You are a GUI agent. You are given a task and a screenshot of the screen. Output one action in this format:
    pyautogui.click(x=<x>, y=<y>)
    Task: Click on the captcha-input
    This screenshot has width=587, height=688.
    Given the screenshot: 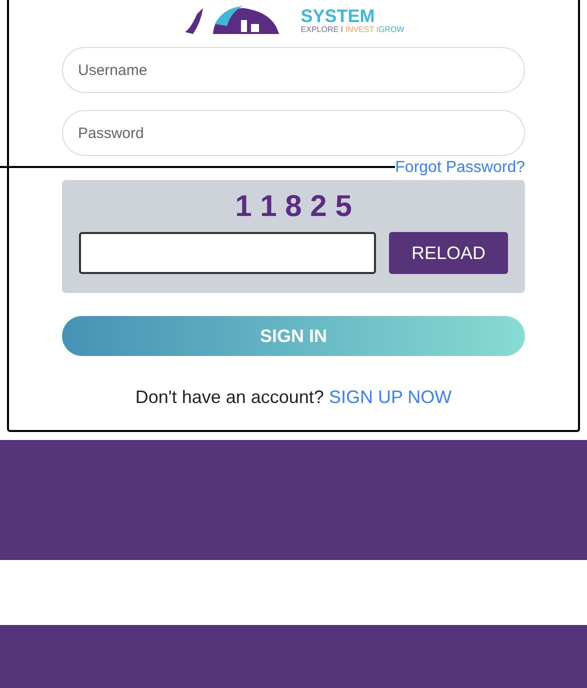 What is the action you would take?
    pyautogui.click(x=227, y=253)
    